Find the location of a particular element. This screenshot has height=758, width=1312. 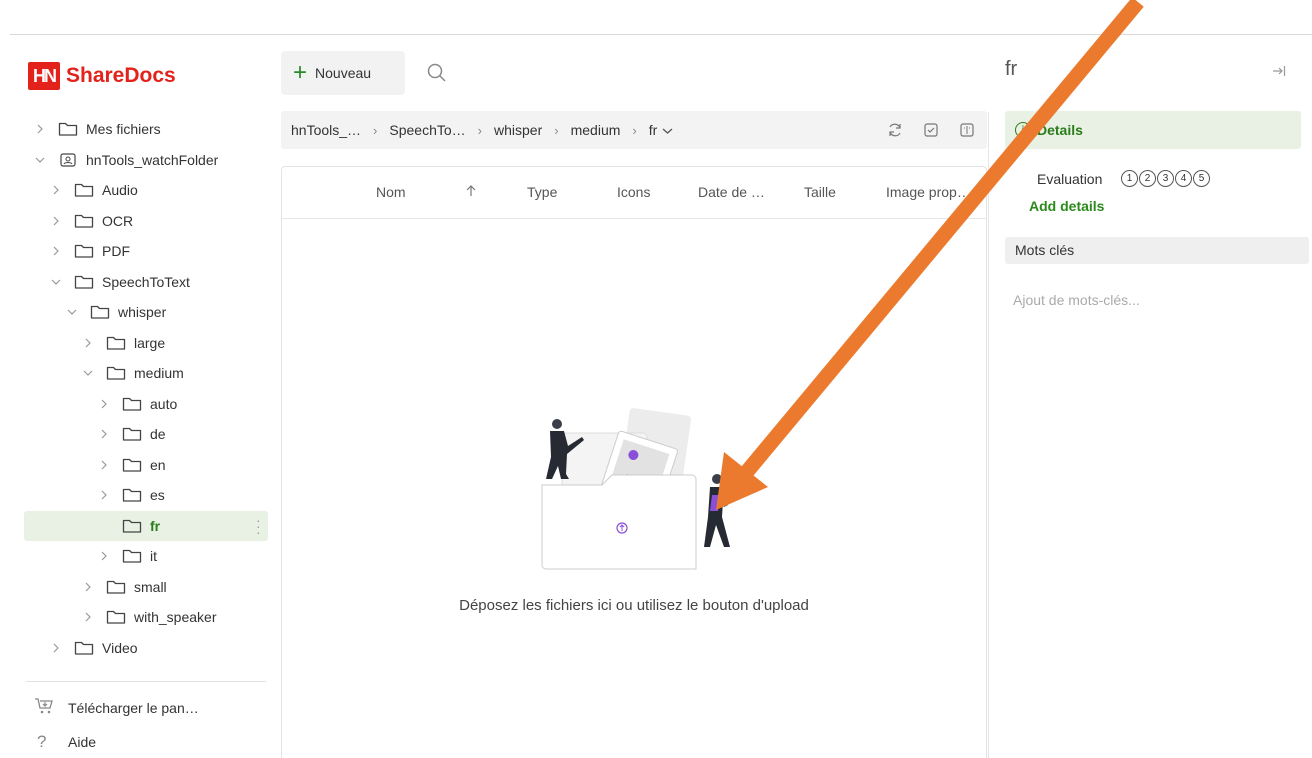

sidebar-item-label: de is located at coordinates (158, 434).